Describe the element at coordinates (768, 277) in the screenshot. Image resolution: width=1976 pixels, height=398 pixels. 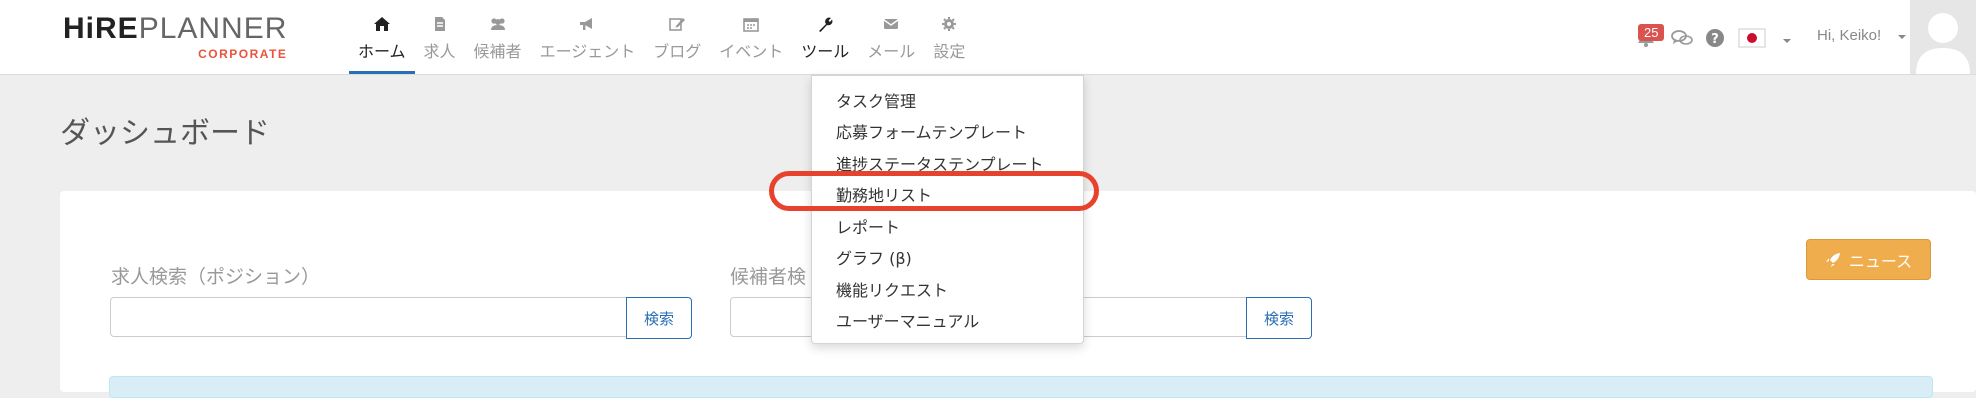
I see `candidate-search-label: 候補者検` at that location.